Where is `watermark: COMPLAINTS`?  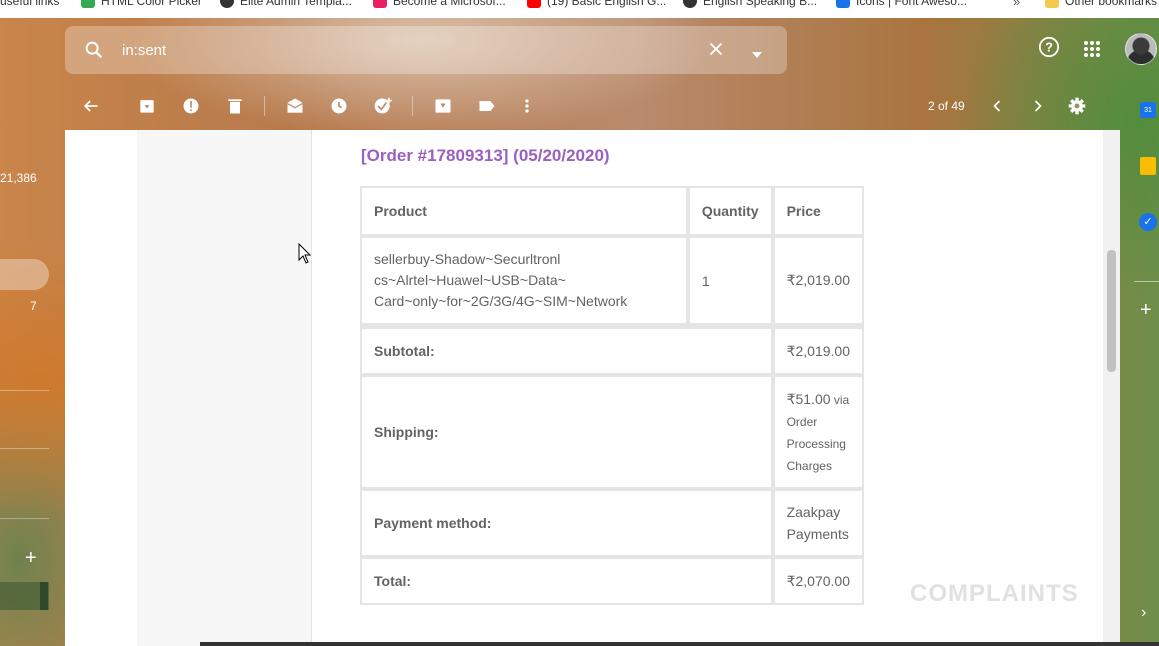
watermark: COMPLAINTS is located at coordinates (994, 593).